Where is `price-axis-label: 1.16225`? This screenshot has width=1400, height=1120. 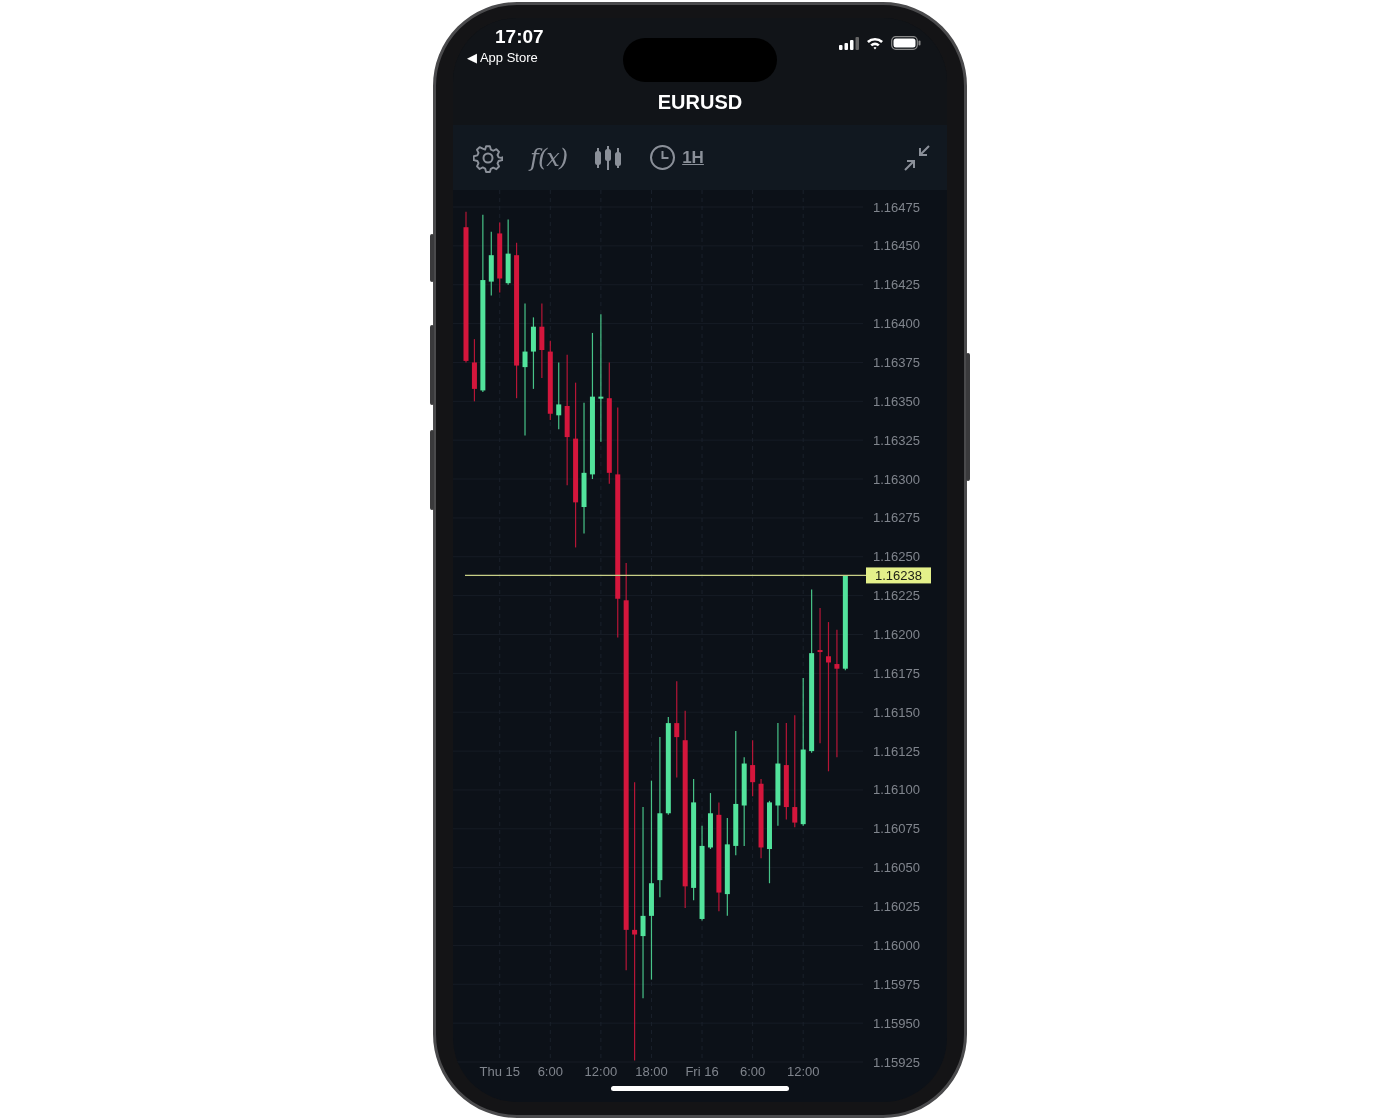
price-axis-label: 1.16225 is located at coordinates (896, 596).